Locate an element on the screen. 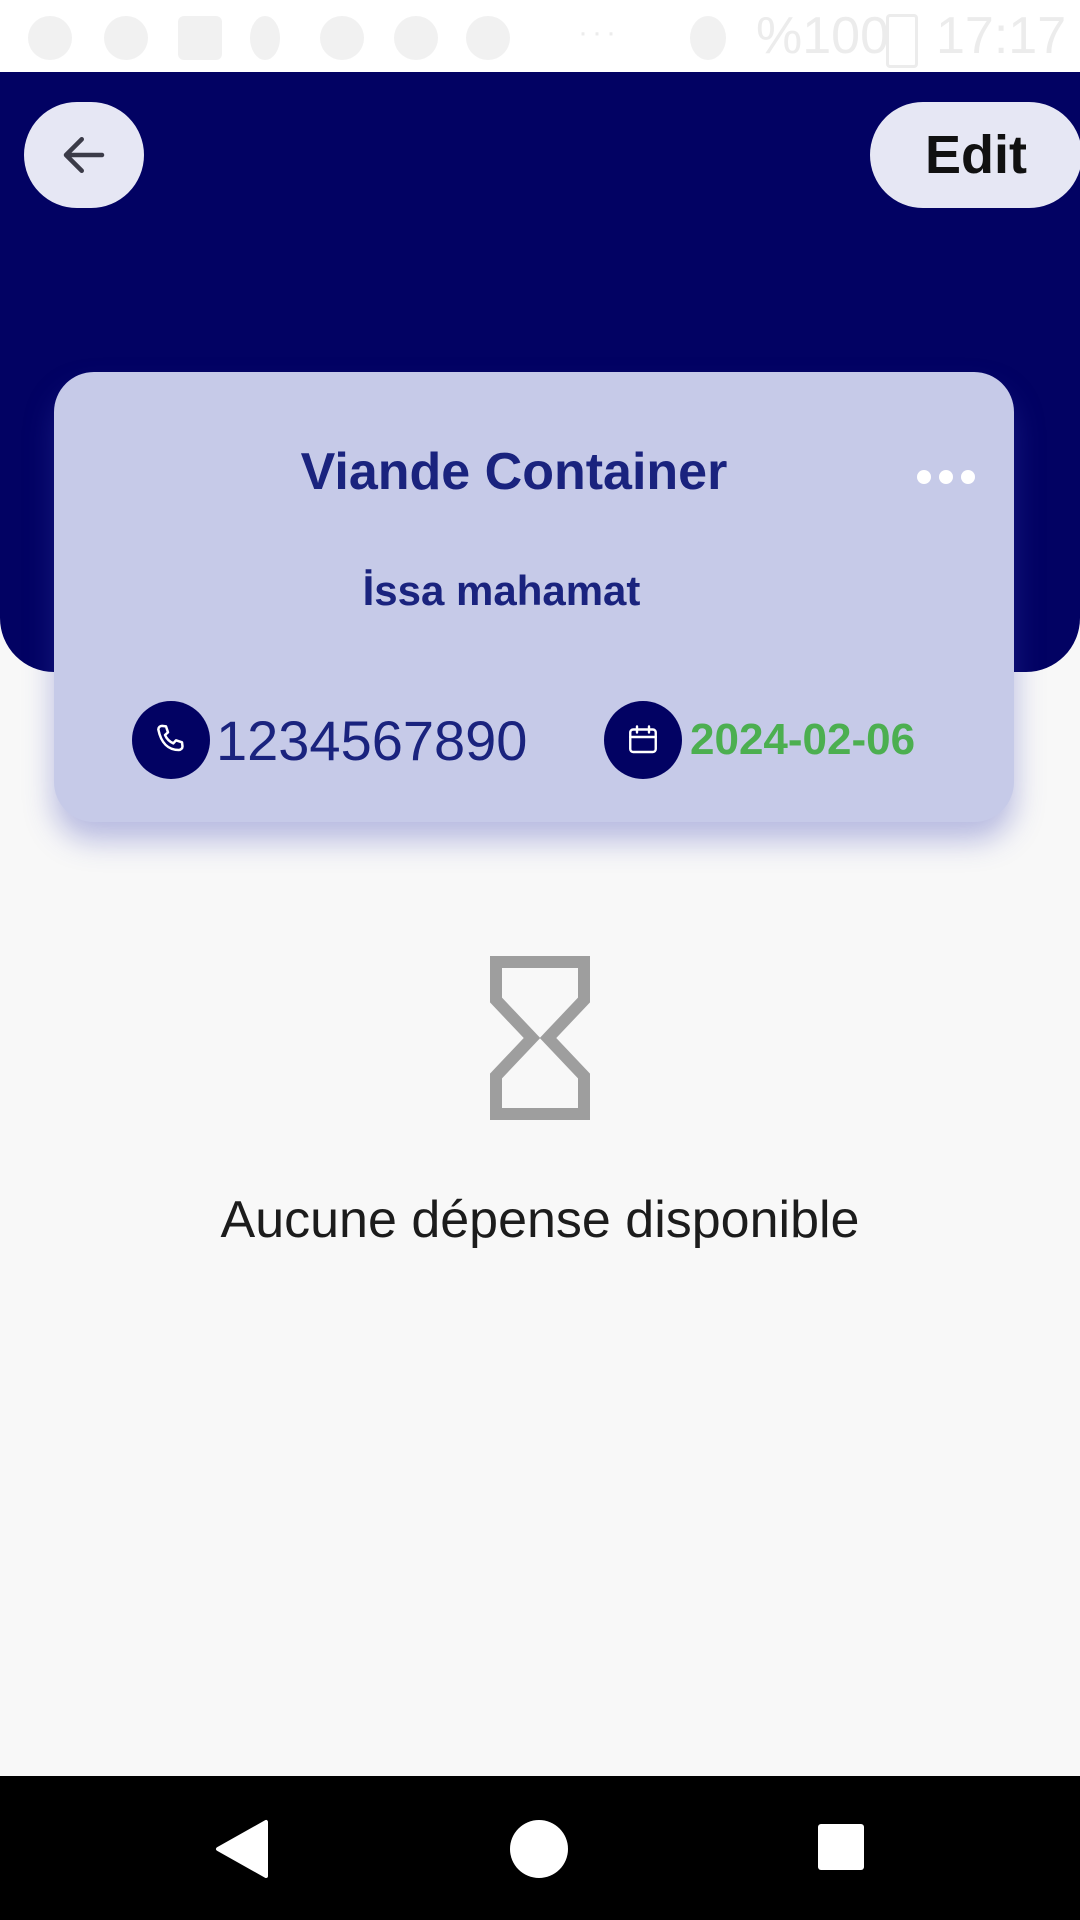 The image size is (1080, 1920). system-nav-bar is located at coordinates (540, 1848).